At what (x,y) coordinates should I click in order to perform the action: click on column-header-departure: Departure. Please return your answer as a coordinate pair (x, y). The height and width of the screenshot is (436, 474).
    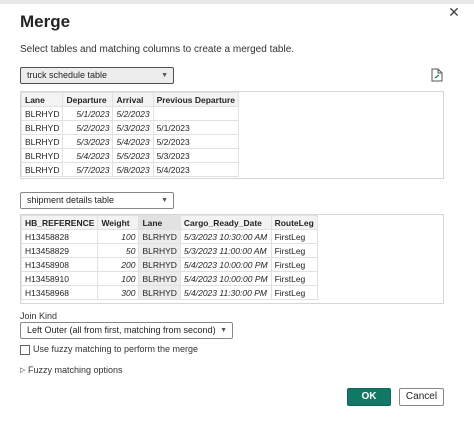
    Looking at the image, I should click on (88, 99).